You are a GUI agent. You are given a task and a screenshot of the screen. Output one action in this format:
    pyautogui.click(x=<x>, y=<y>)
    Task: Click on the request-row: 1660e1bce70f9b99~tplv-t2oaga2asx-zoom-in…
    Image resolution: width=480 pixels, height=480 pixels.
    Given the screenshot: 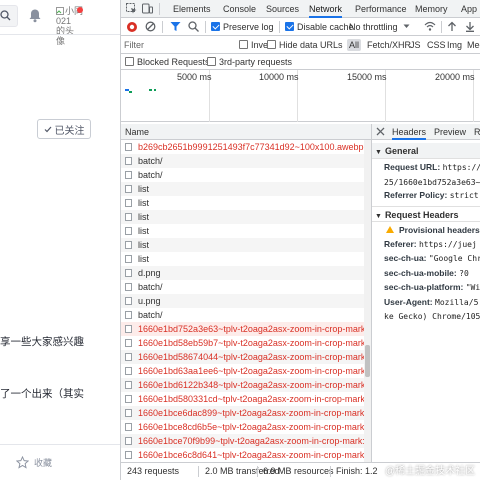 What is the action you would take?
    pyautogui.click(x=242, y=441)
    